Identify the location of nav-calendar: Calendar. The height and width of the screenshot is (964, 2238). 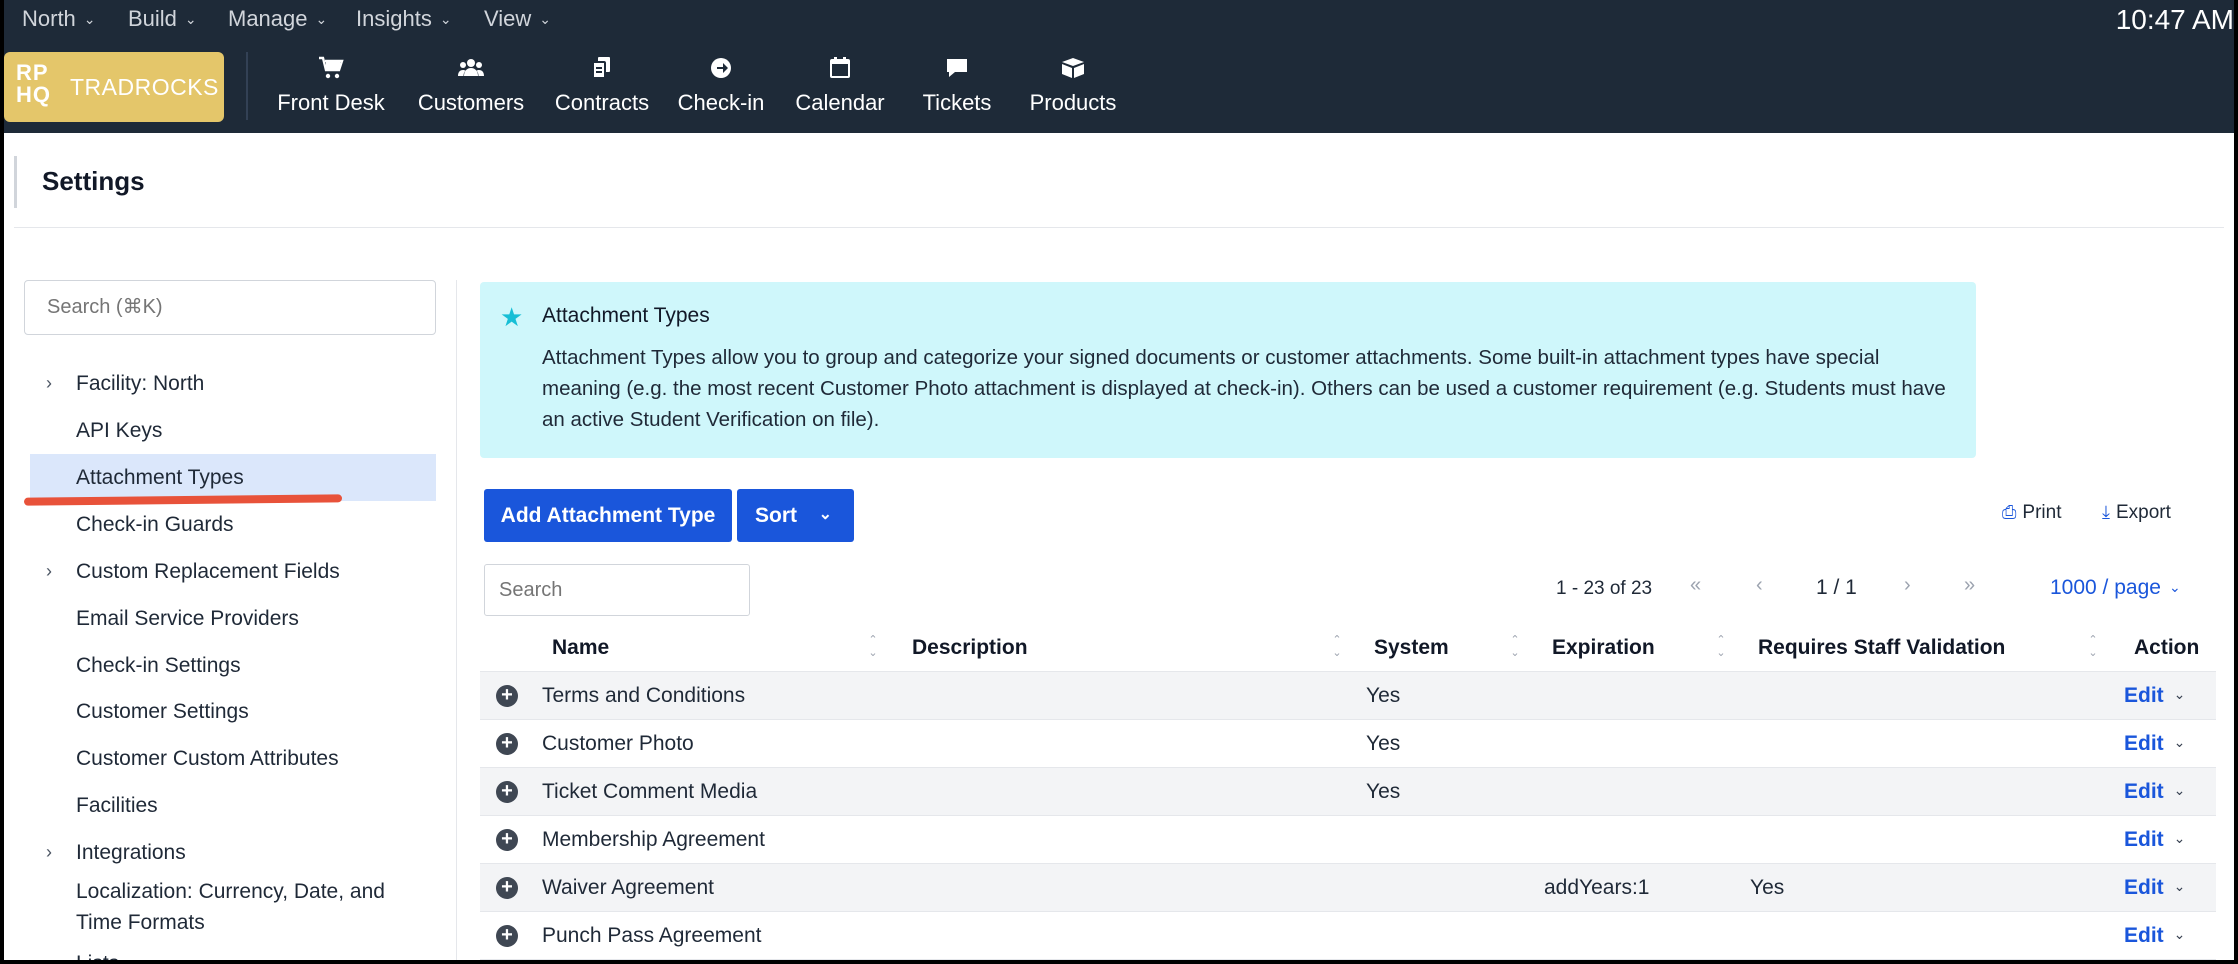
(840, 88).